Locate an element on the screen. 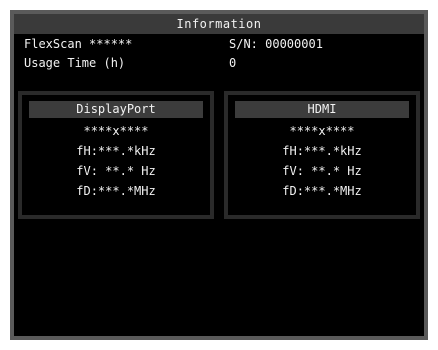 The width and height of the screenshot is (438, 350). serial-number: S/N: 00000001 is located at coordinates (276, 44).